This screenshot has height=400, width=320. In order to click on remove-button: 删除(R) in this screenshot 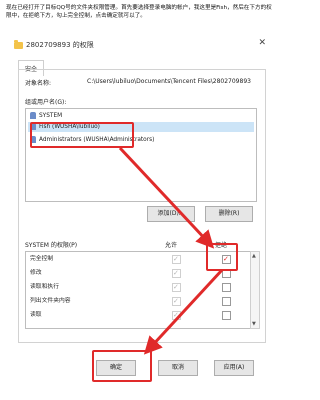, I will do `click(229, 214)`.